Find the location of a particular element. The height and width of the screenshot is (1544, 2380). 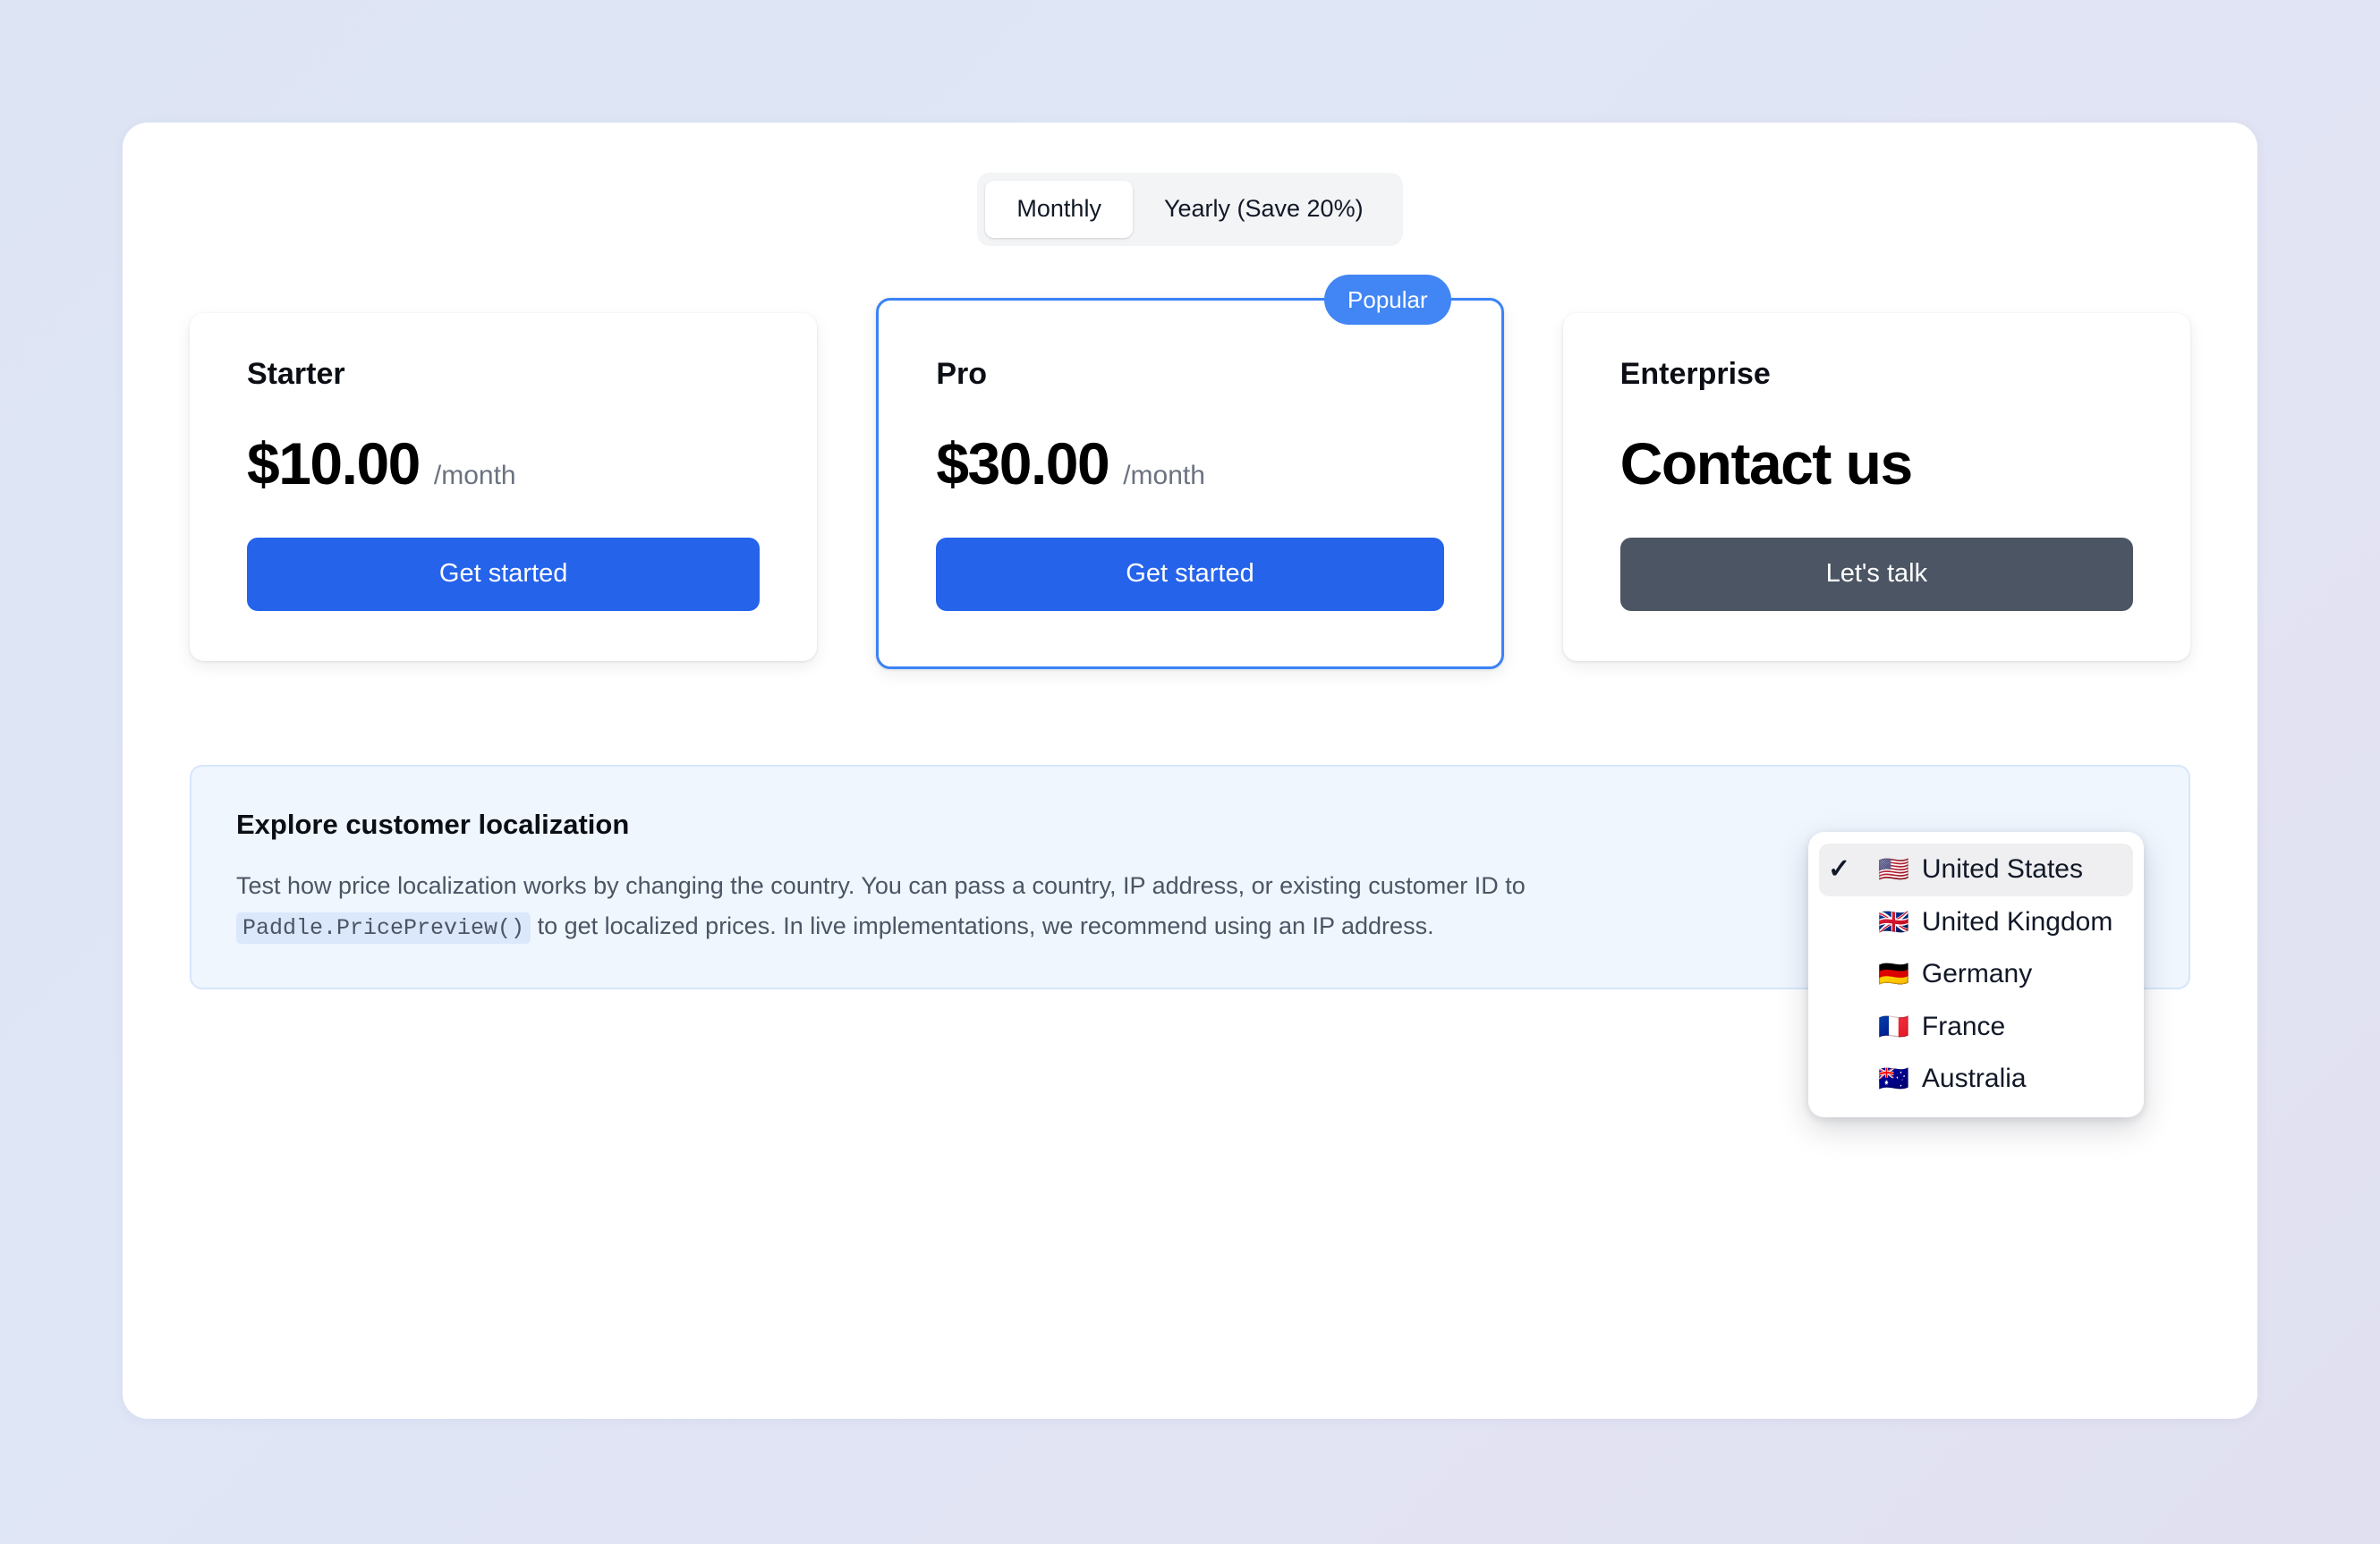

country-option-united-states: ✓ 🇺🇸 United States is located at coordinates (1976, 870).